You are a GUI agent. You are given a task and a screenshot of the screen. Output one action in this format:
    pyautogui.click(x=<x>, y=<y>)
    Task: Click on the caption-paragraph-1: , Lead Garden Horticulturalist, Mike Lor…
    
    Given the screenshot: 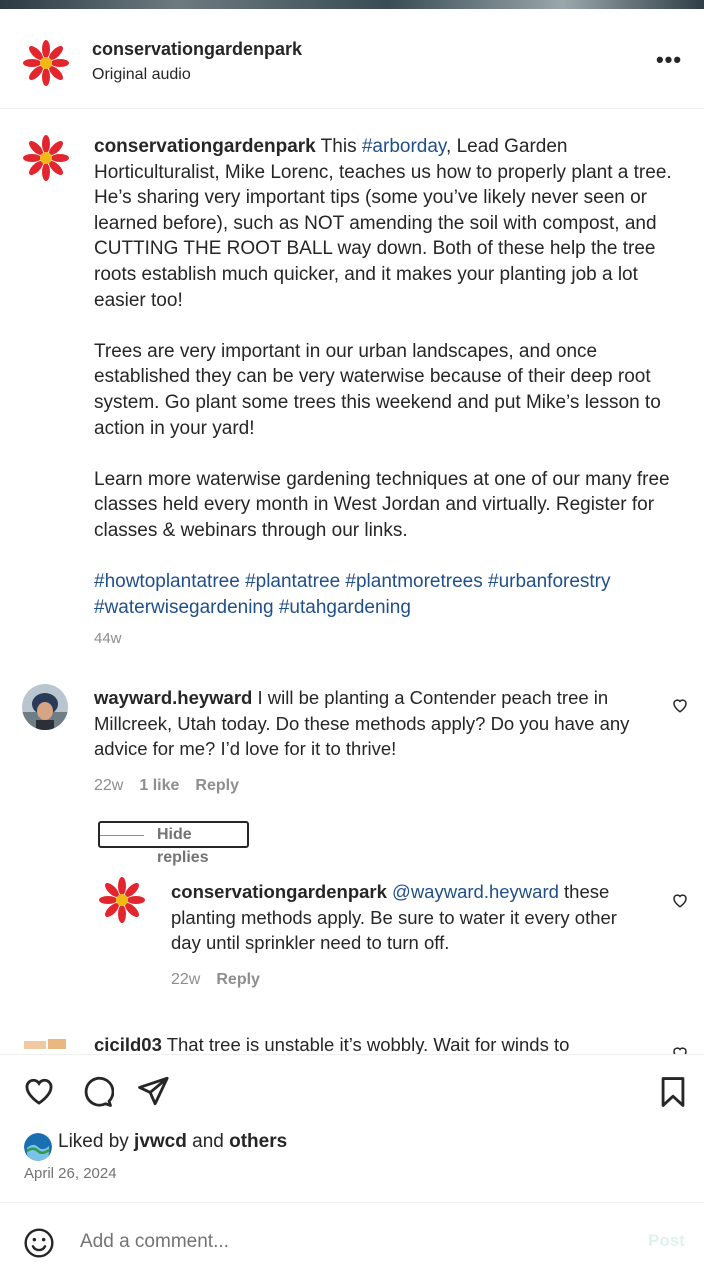 What is the action you would take?
    pyautogui.click(x=383, y=223)
    